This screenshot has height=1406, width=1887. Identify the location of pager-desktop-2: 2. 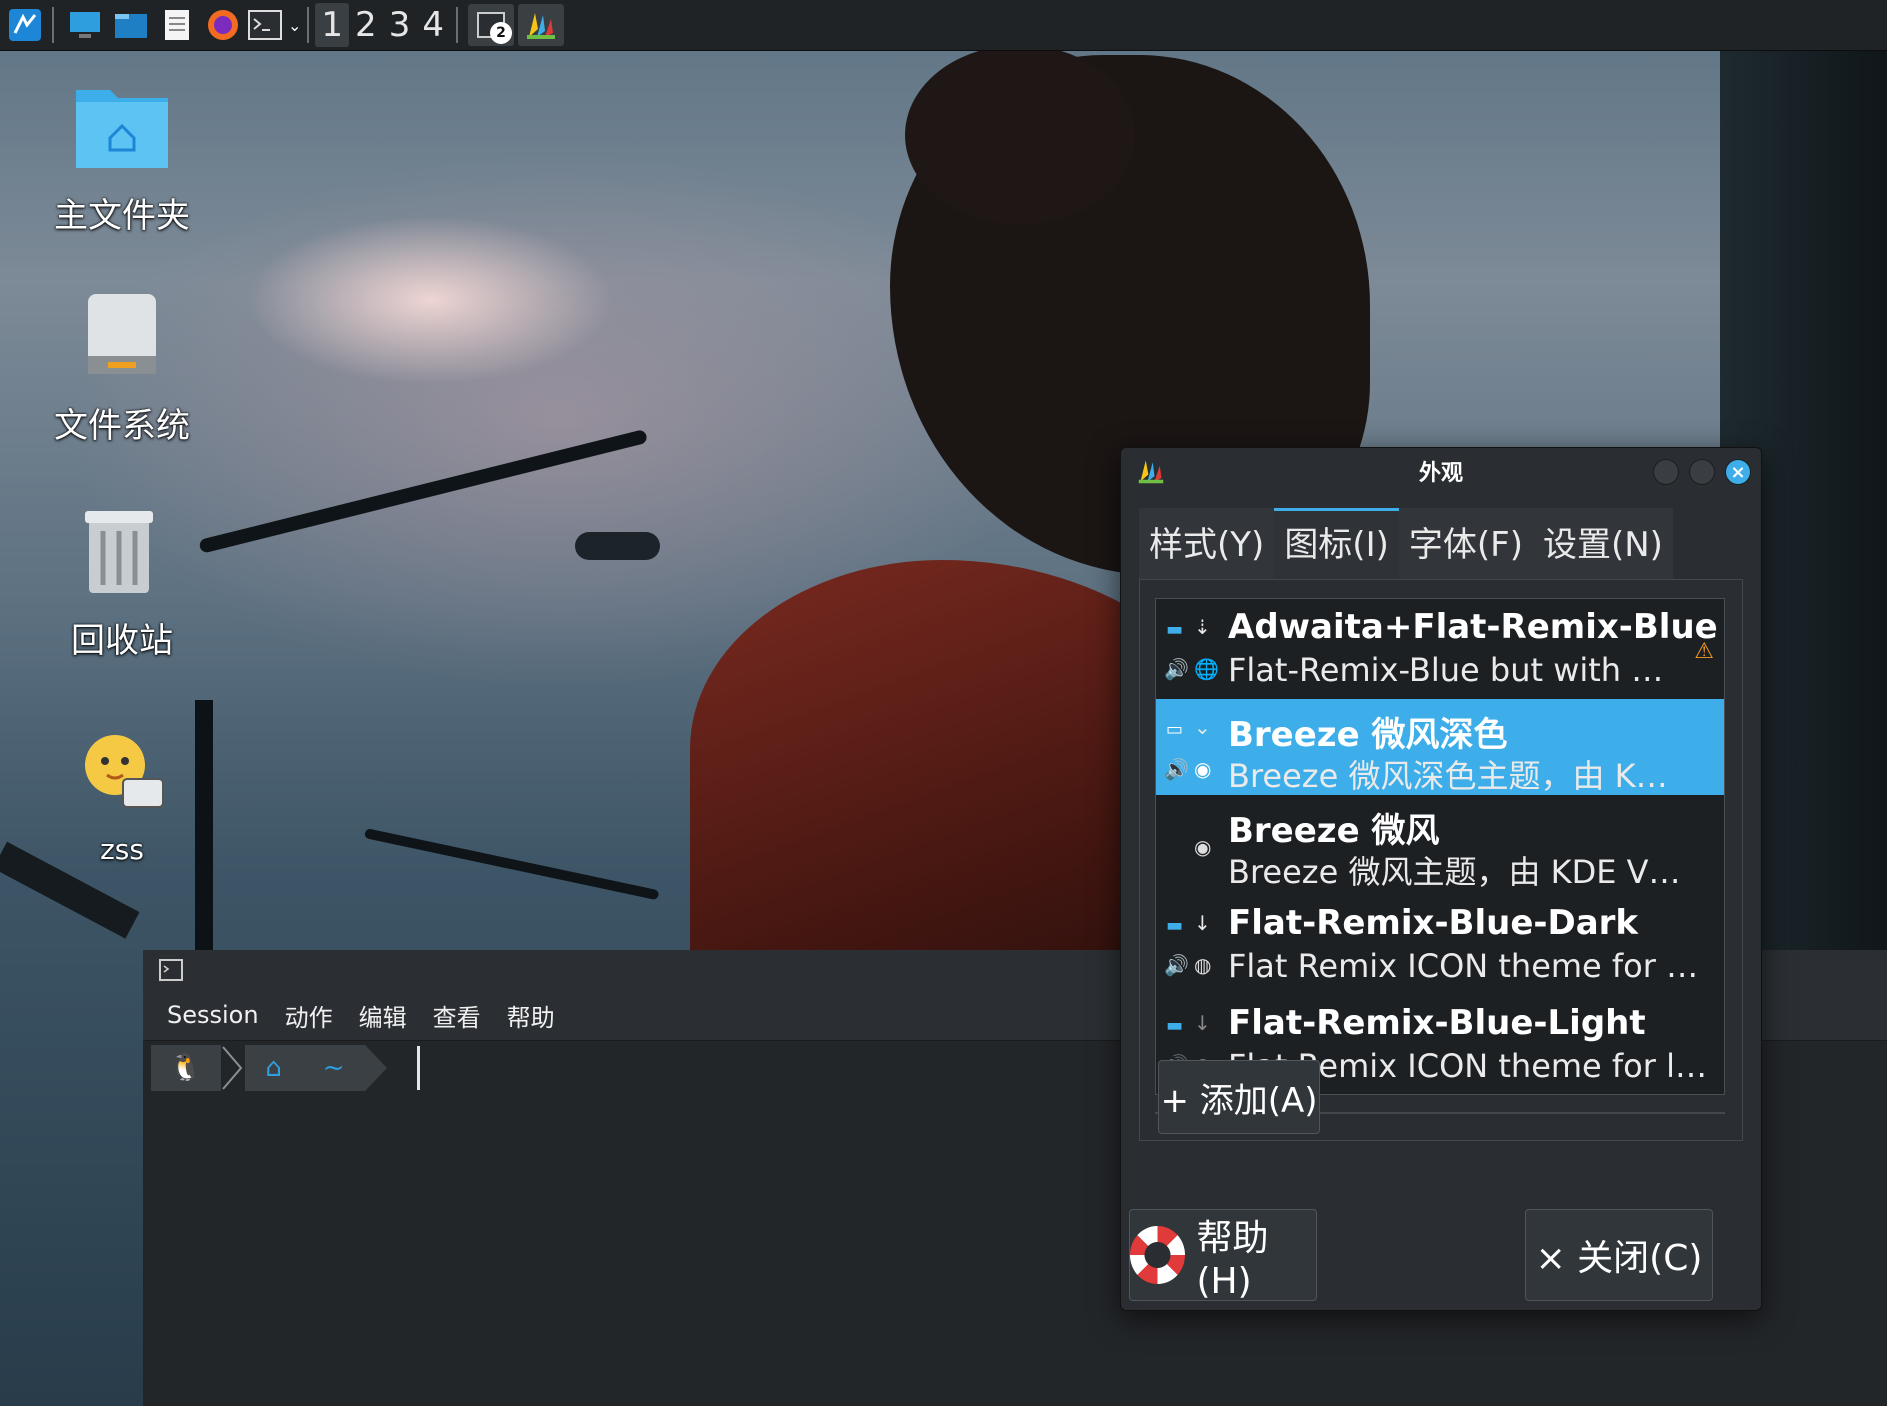
(366, 25).